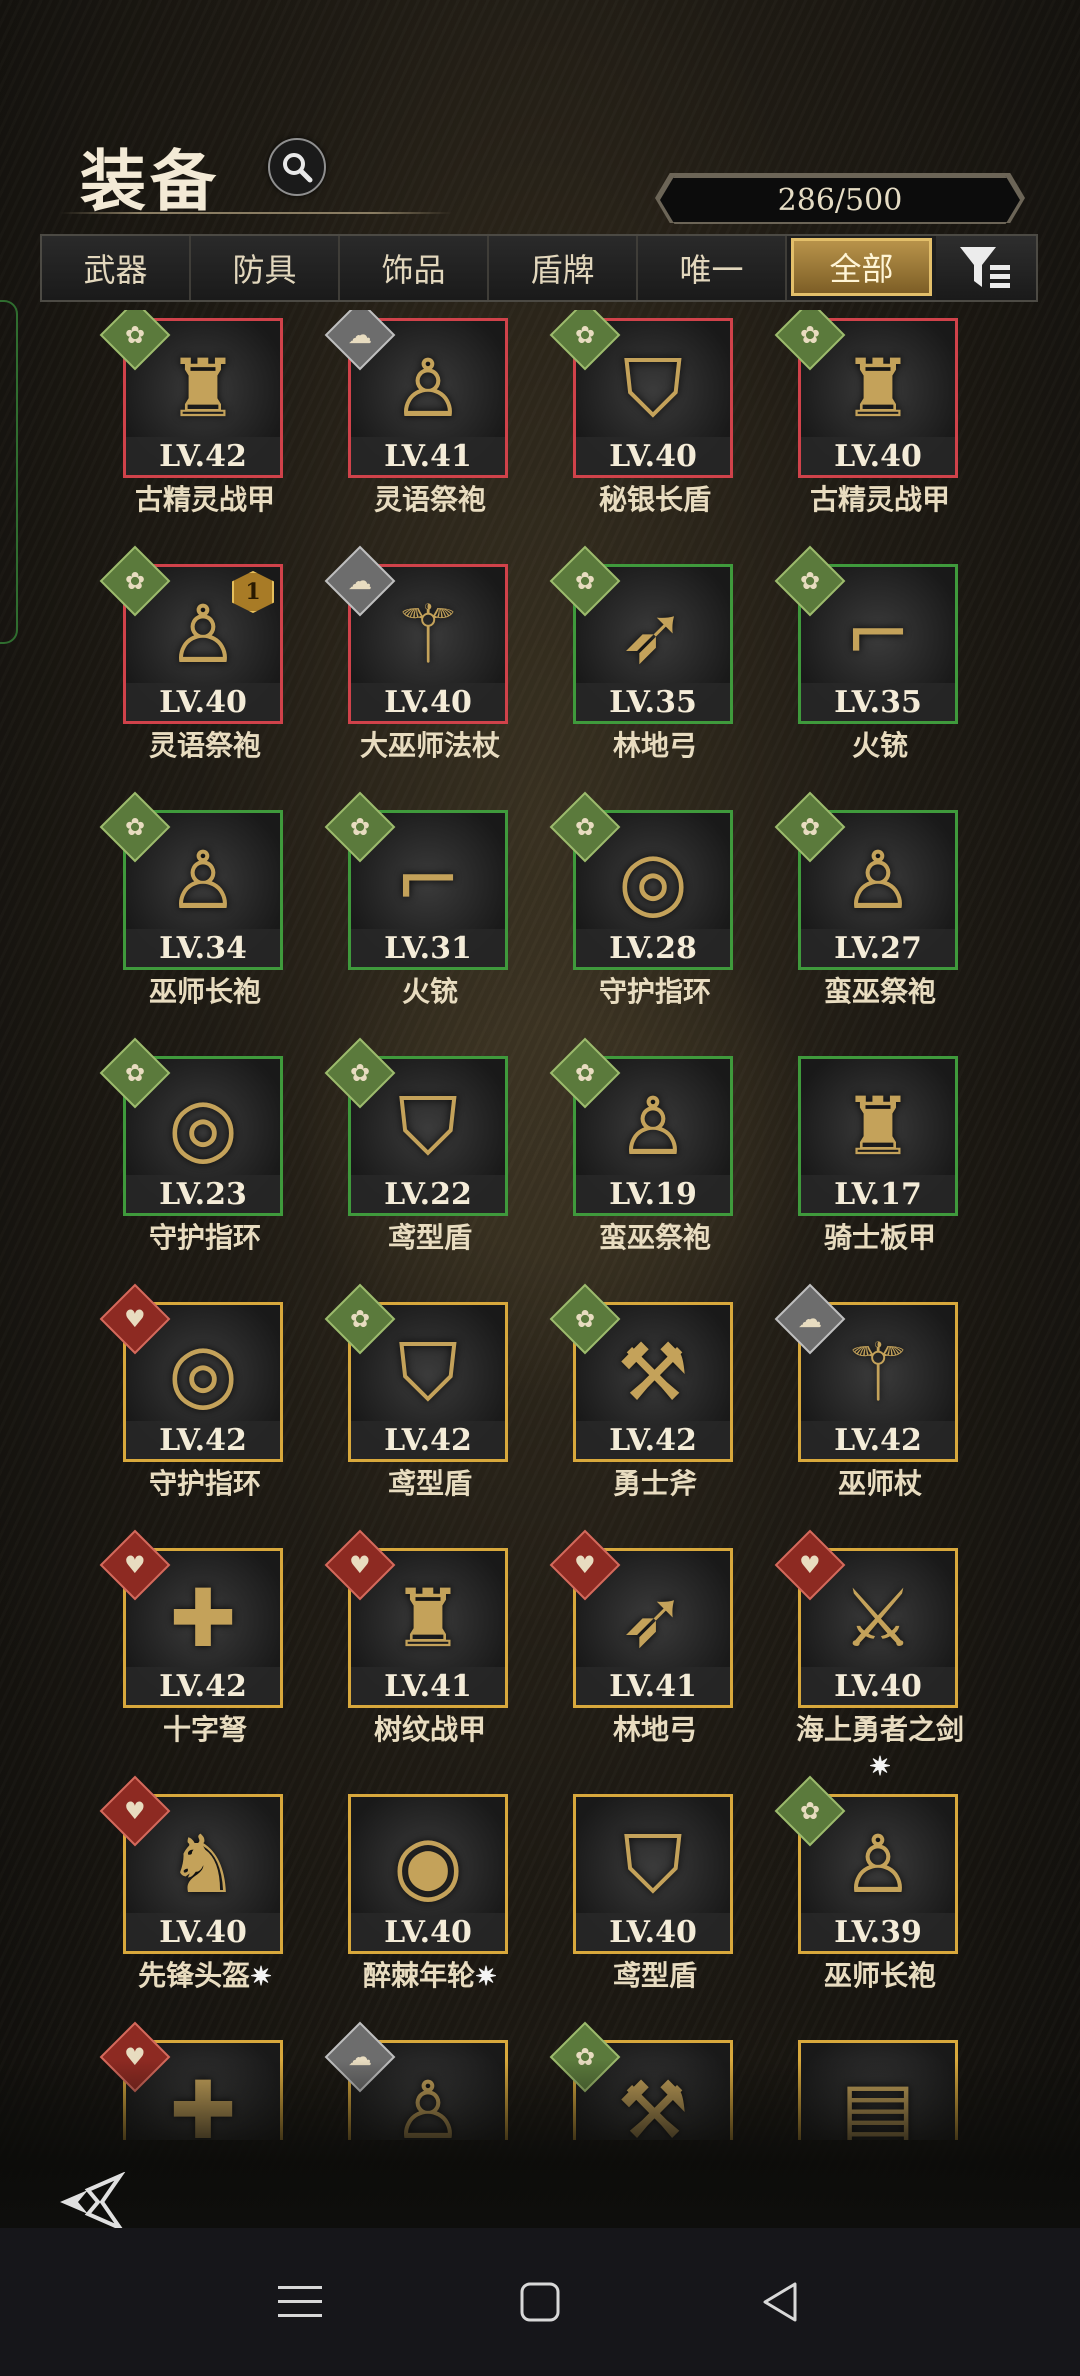  Describe the element at coordinates (203, 1126) in the screenshot. I see `ring-icon: ◎` at that location.